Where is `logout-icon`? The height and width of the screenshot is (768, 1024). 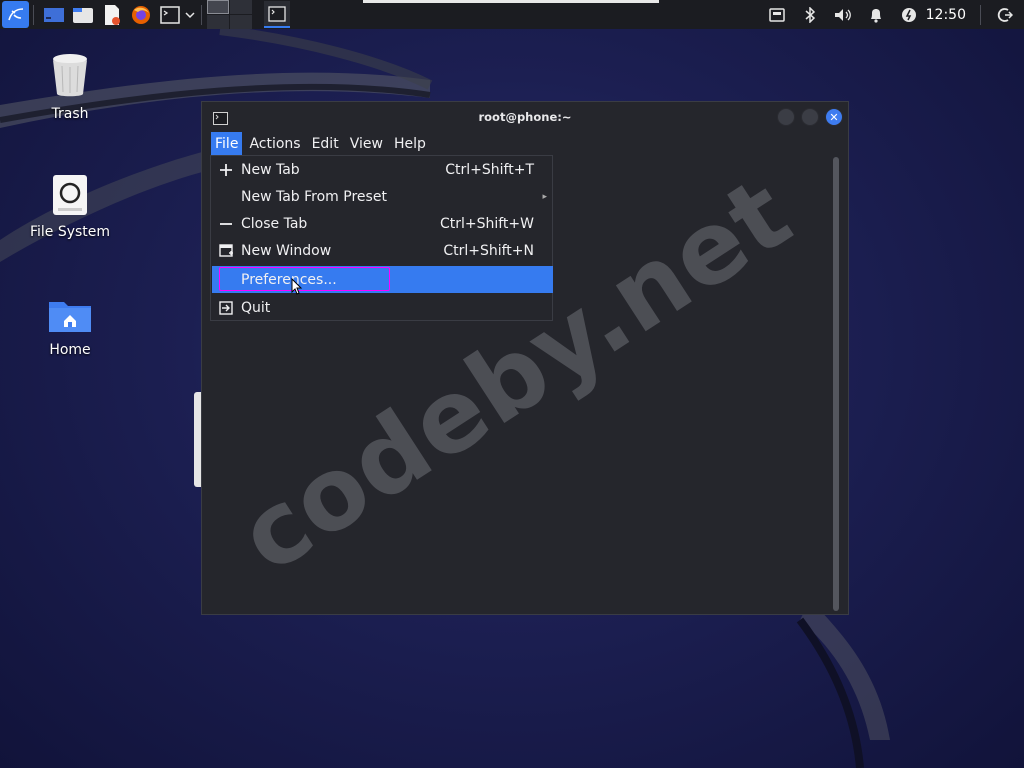
logout-icon is located at coordinates (1005, 14).